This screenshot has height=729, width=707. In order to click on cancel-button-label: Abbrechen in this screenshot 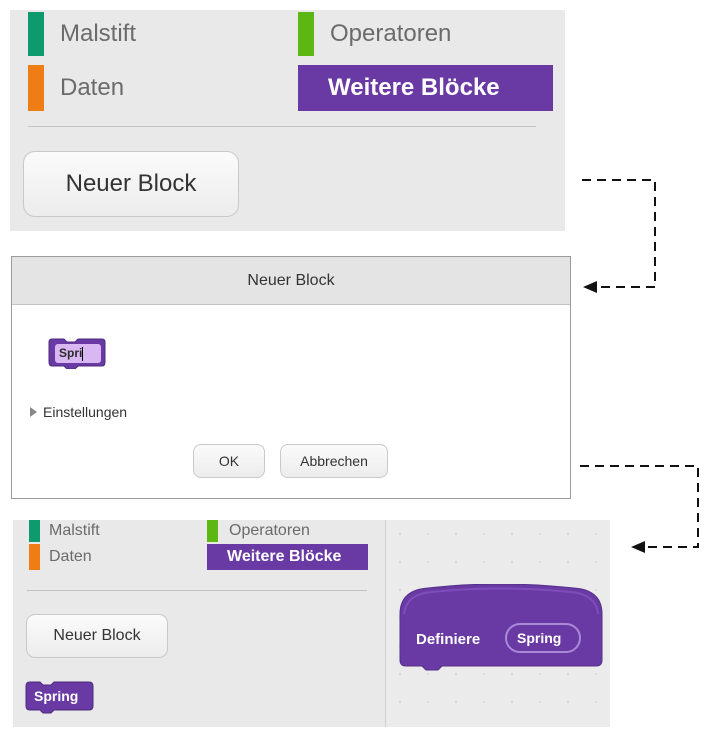, I will do `click(334, 461)`.